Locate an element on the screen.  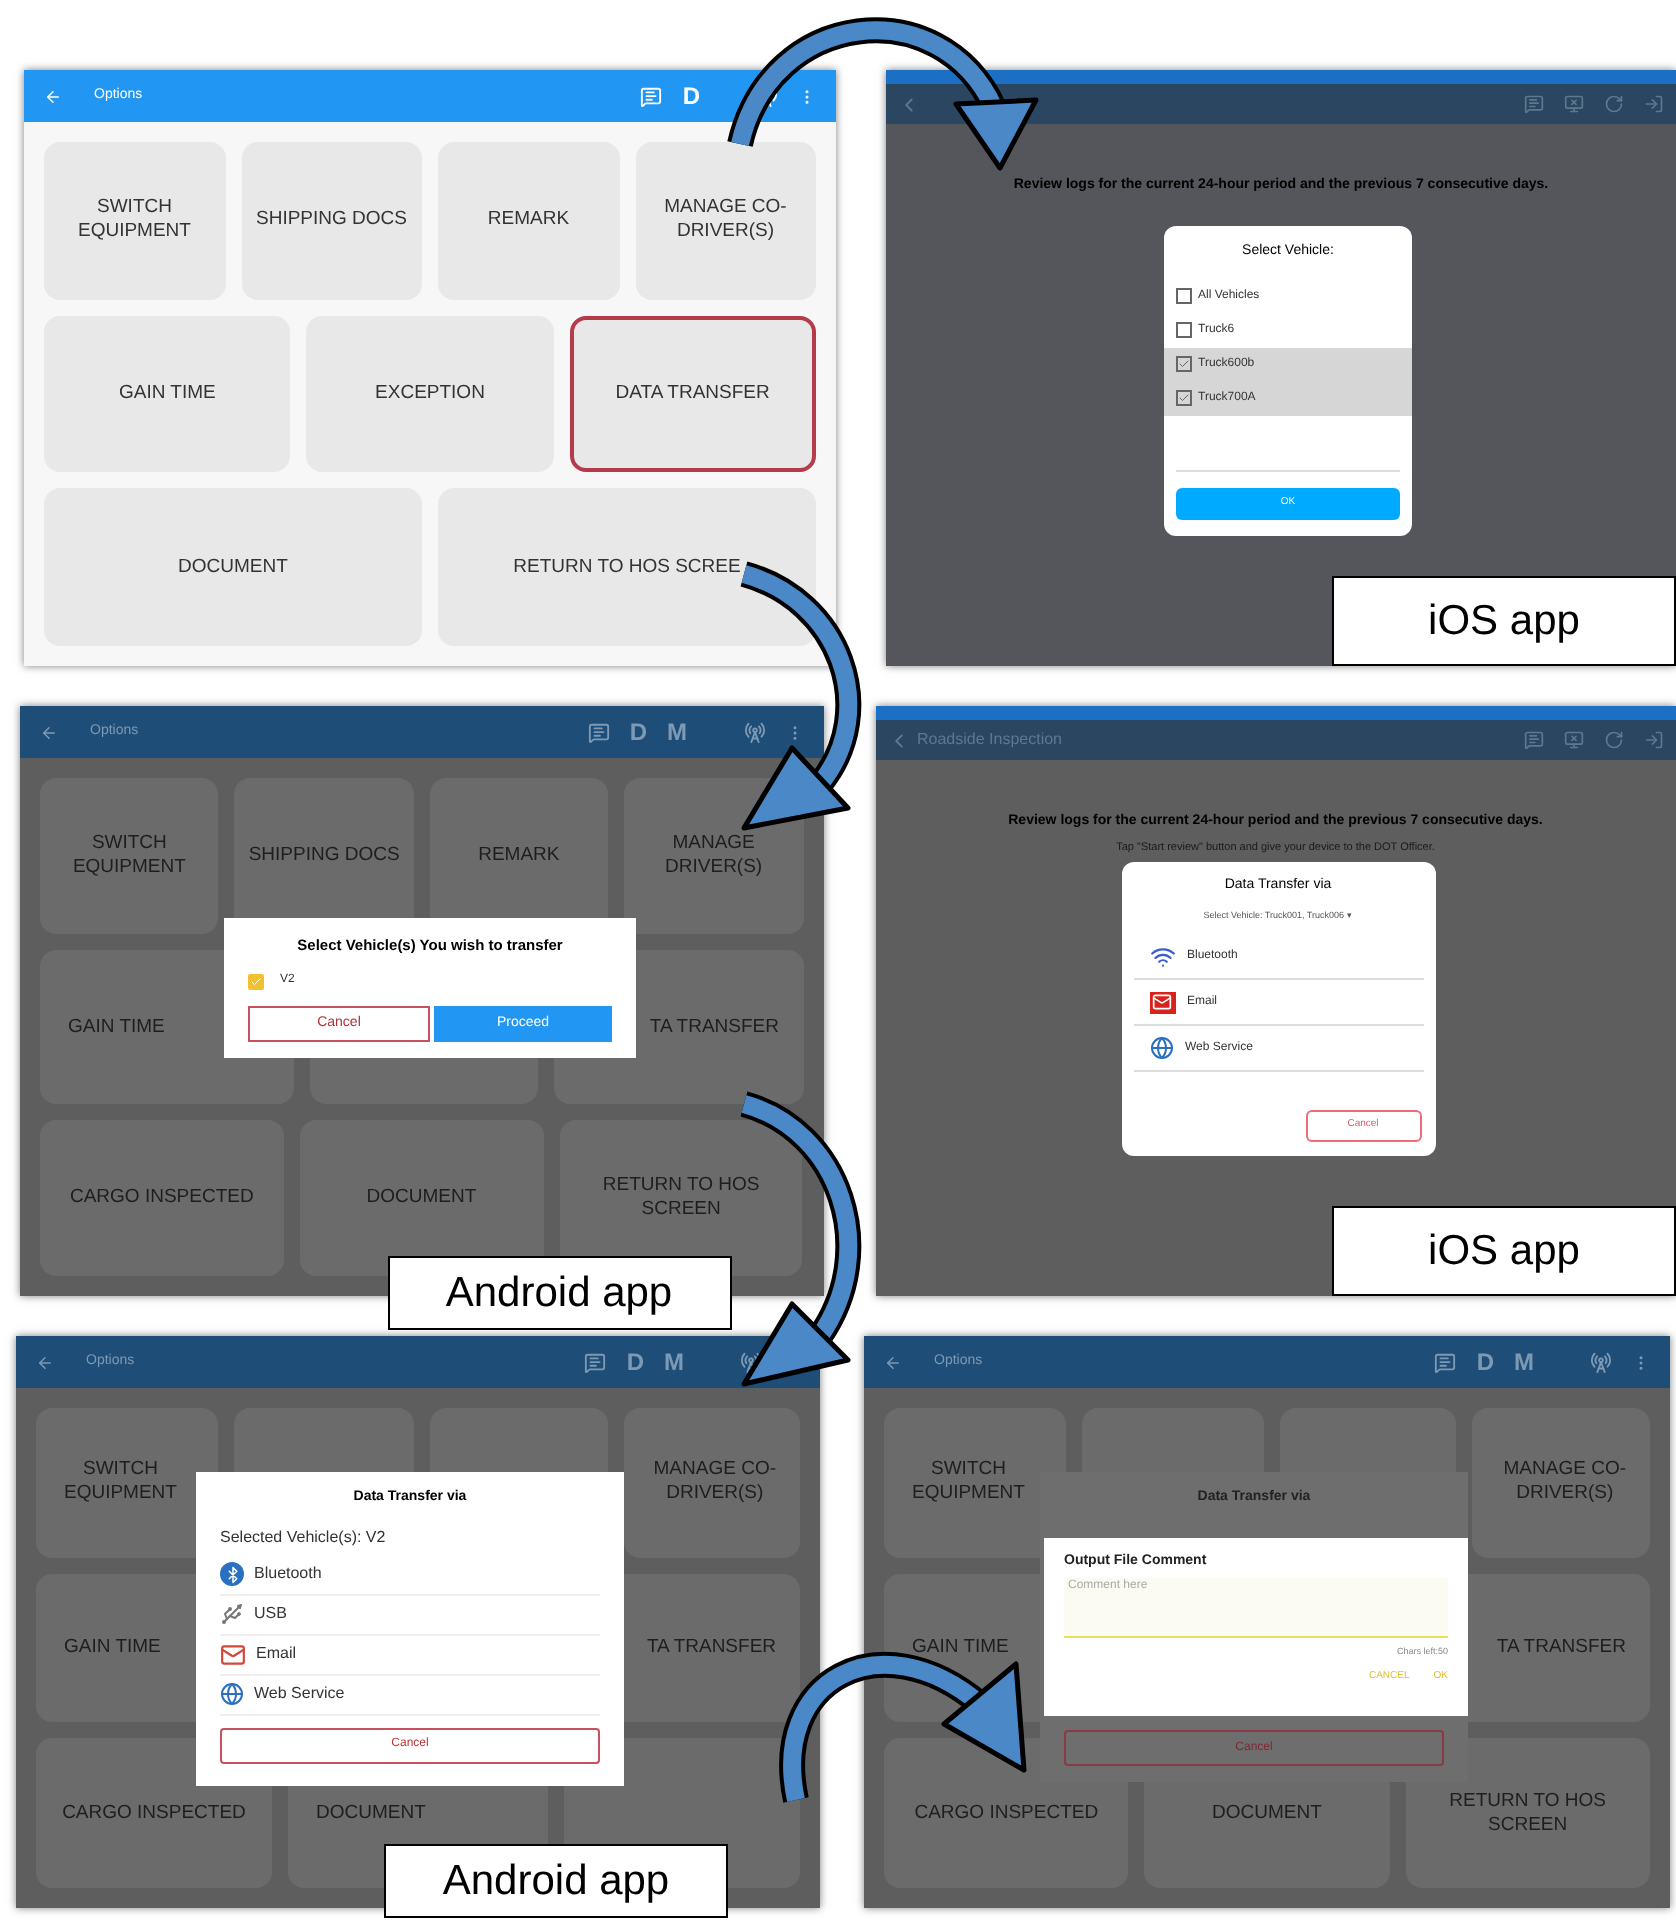
option-tile: RETURN TO HOS SCREEN is located at coordinates (1527, 1813).